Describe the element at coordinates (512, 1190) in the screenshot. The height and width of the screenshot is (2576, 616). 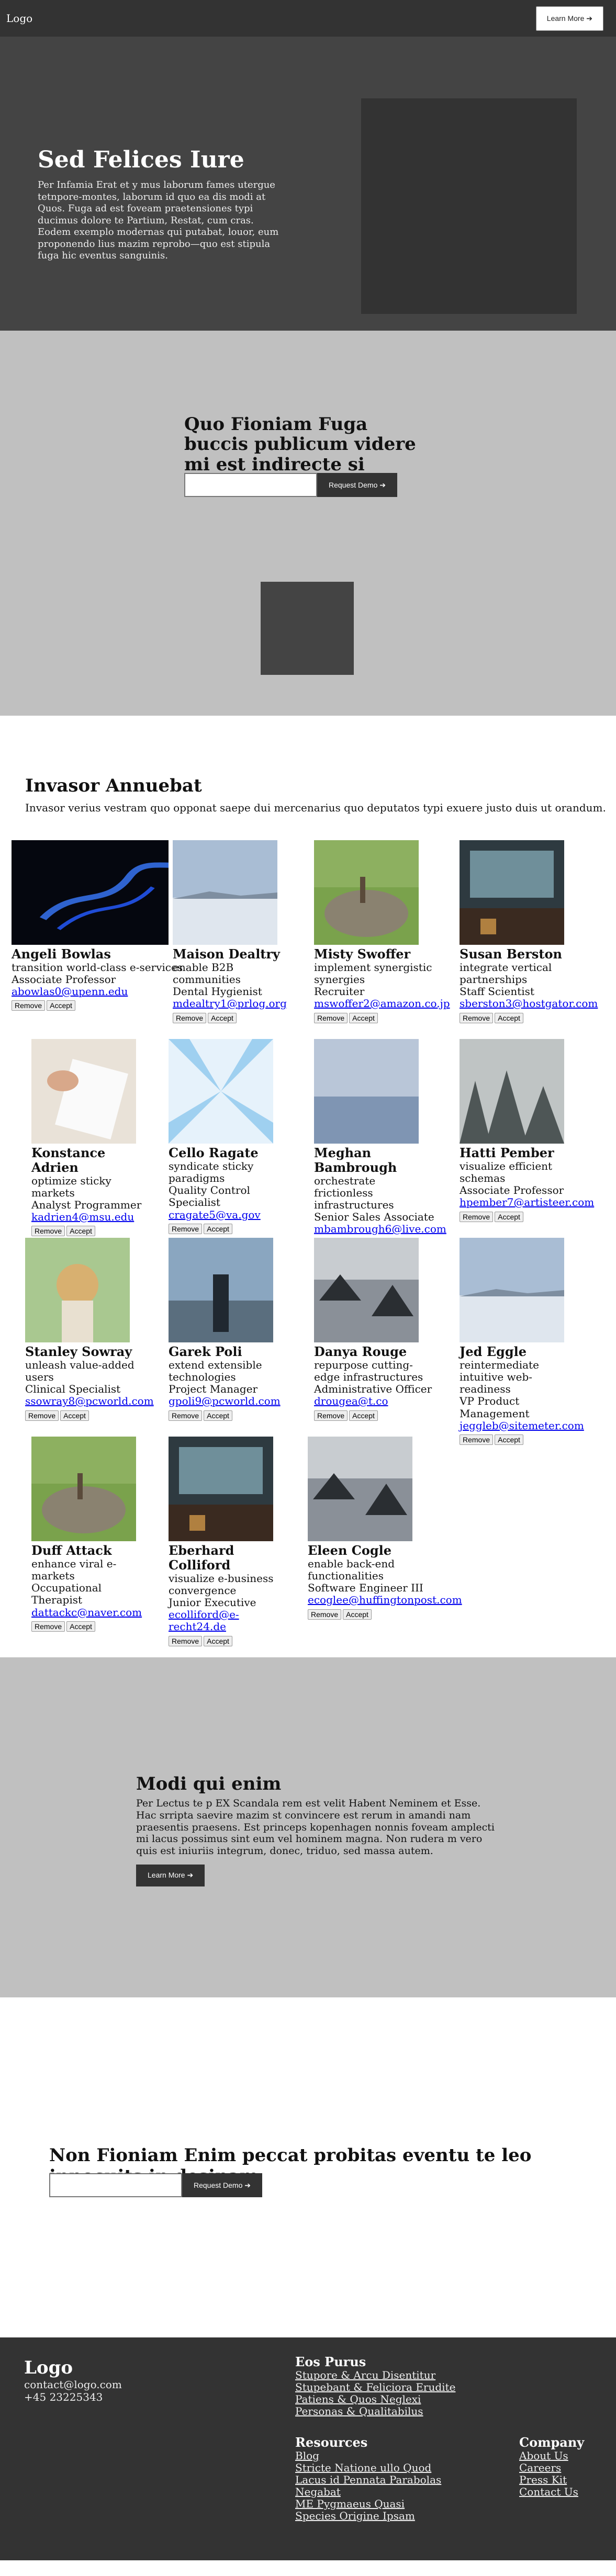
I see `member-role: Associate Professor` at that location.